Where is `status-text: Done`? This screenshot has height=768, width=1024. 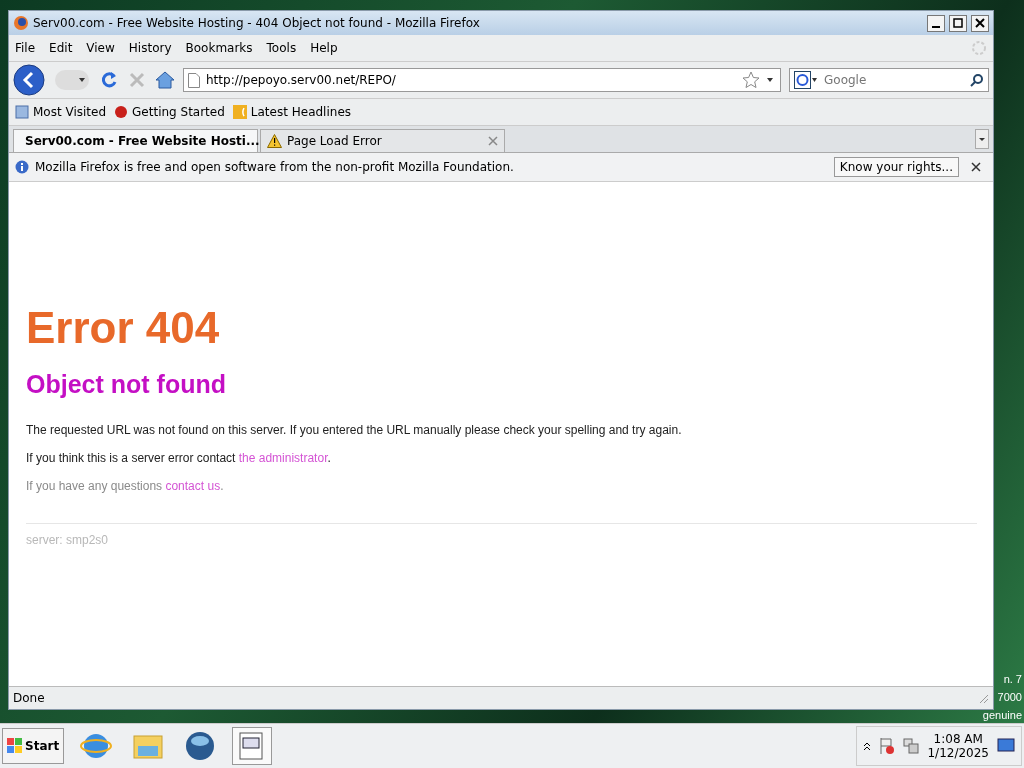 status-text: Done is located at coordinates (29, 698).